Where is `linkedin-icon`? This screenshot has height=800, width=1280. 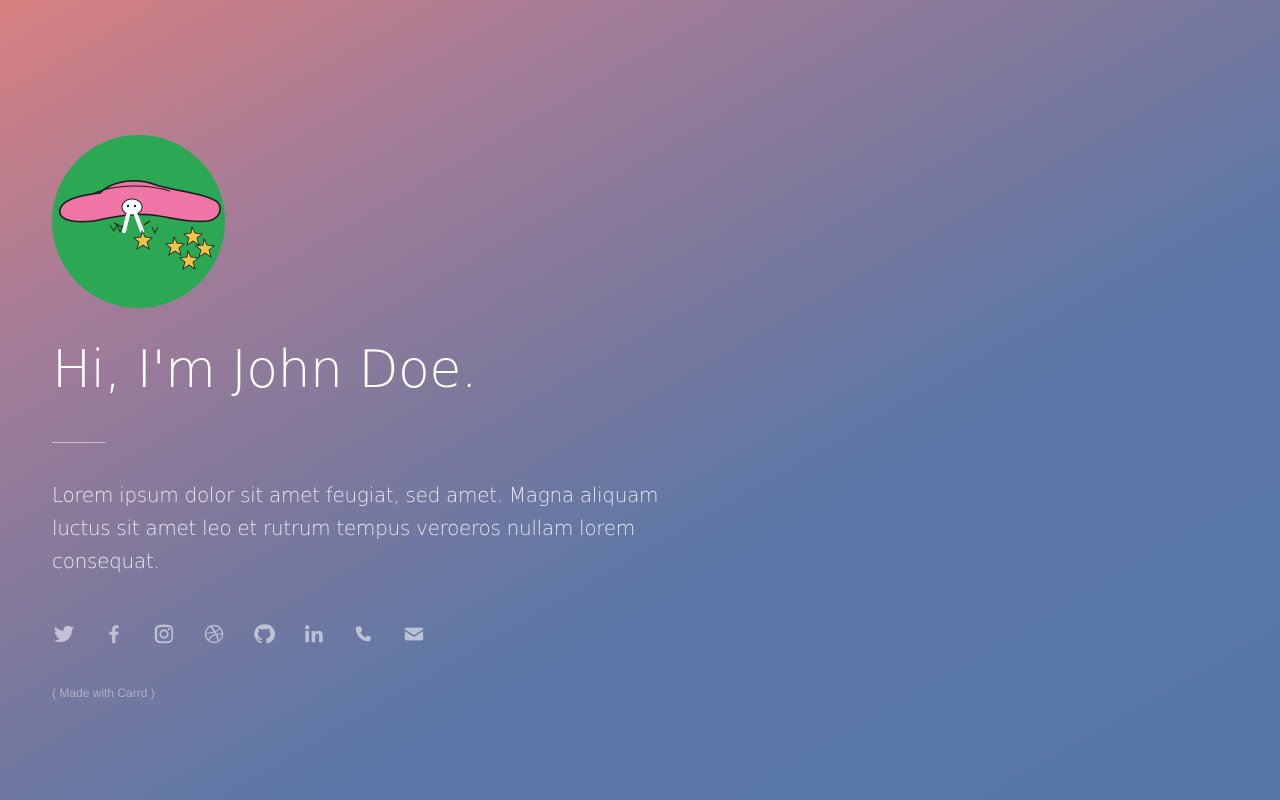 linkedin-icon is located at coordinates (314, 634).